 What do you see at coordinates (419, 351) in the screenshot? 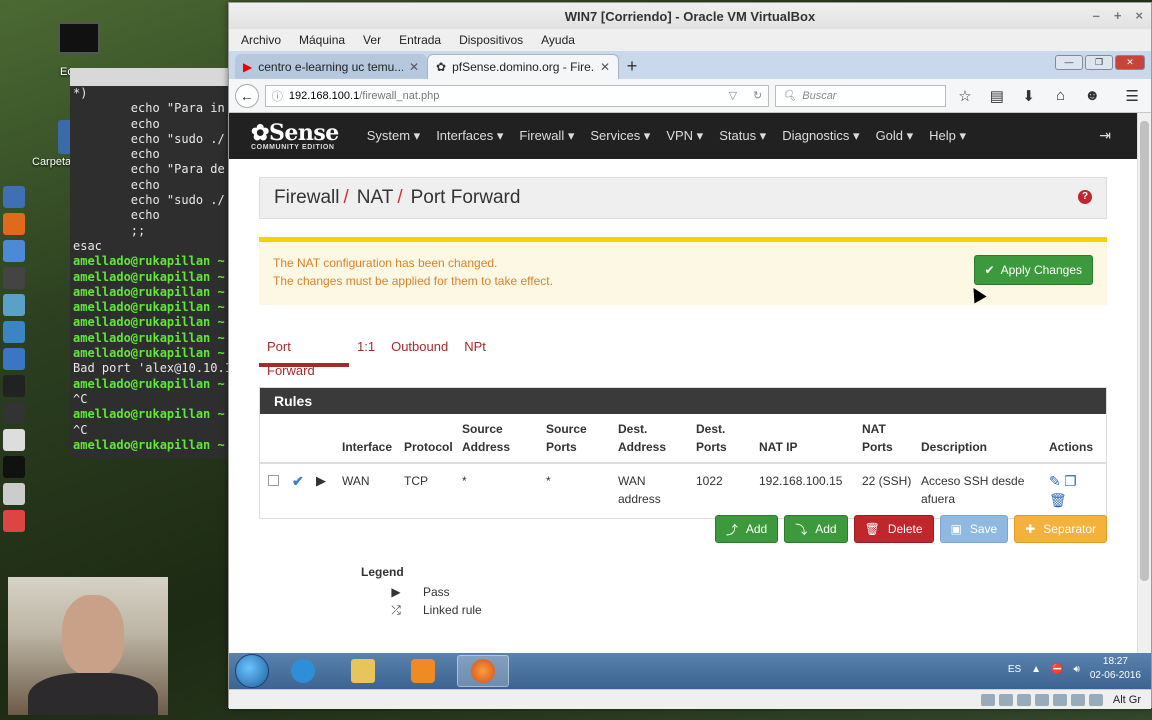
I see `tab-outbound: Outbound` at bounding box center [419, 351].